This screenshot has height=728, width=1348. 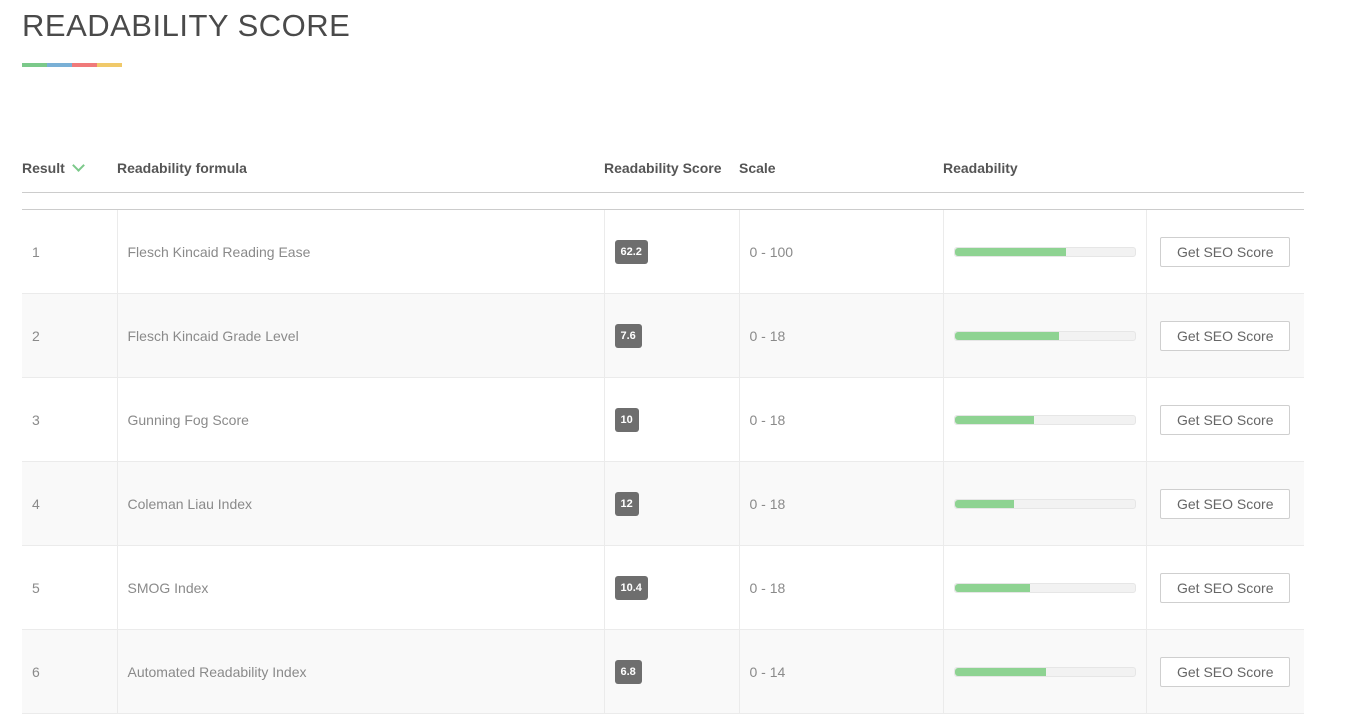 What do you see at coordinates (631, 587) in the screenshot?
I see `score-badge: 10.4` at bounding box center [631, 587].